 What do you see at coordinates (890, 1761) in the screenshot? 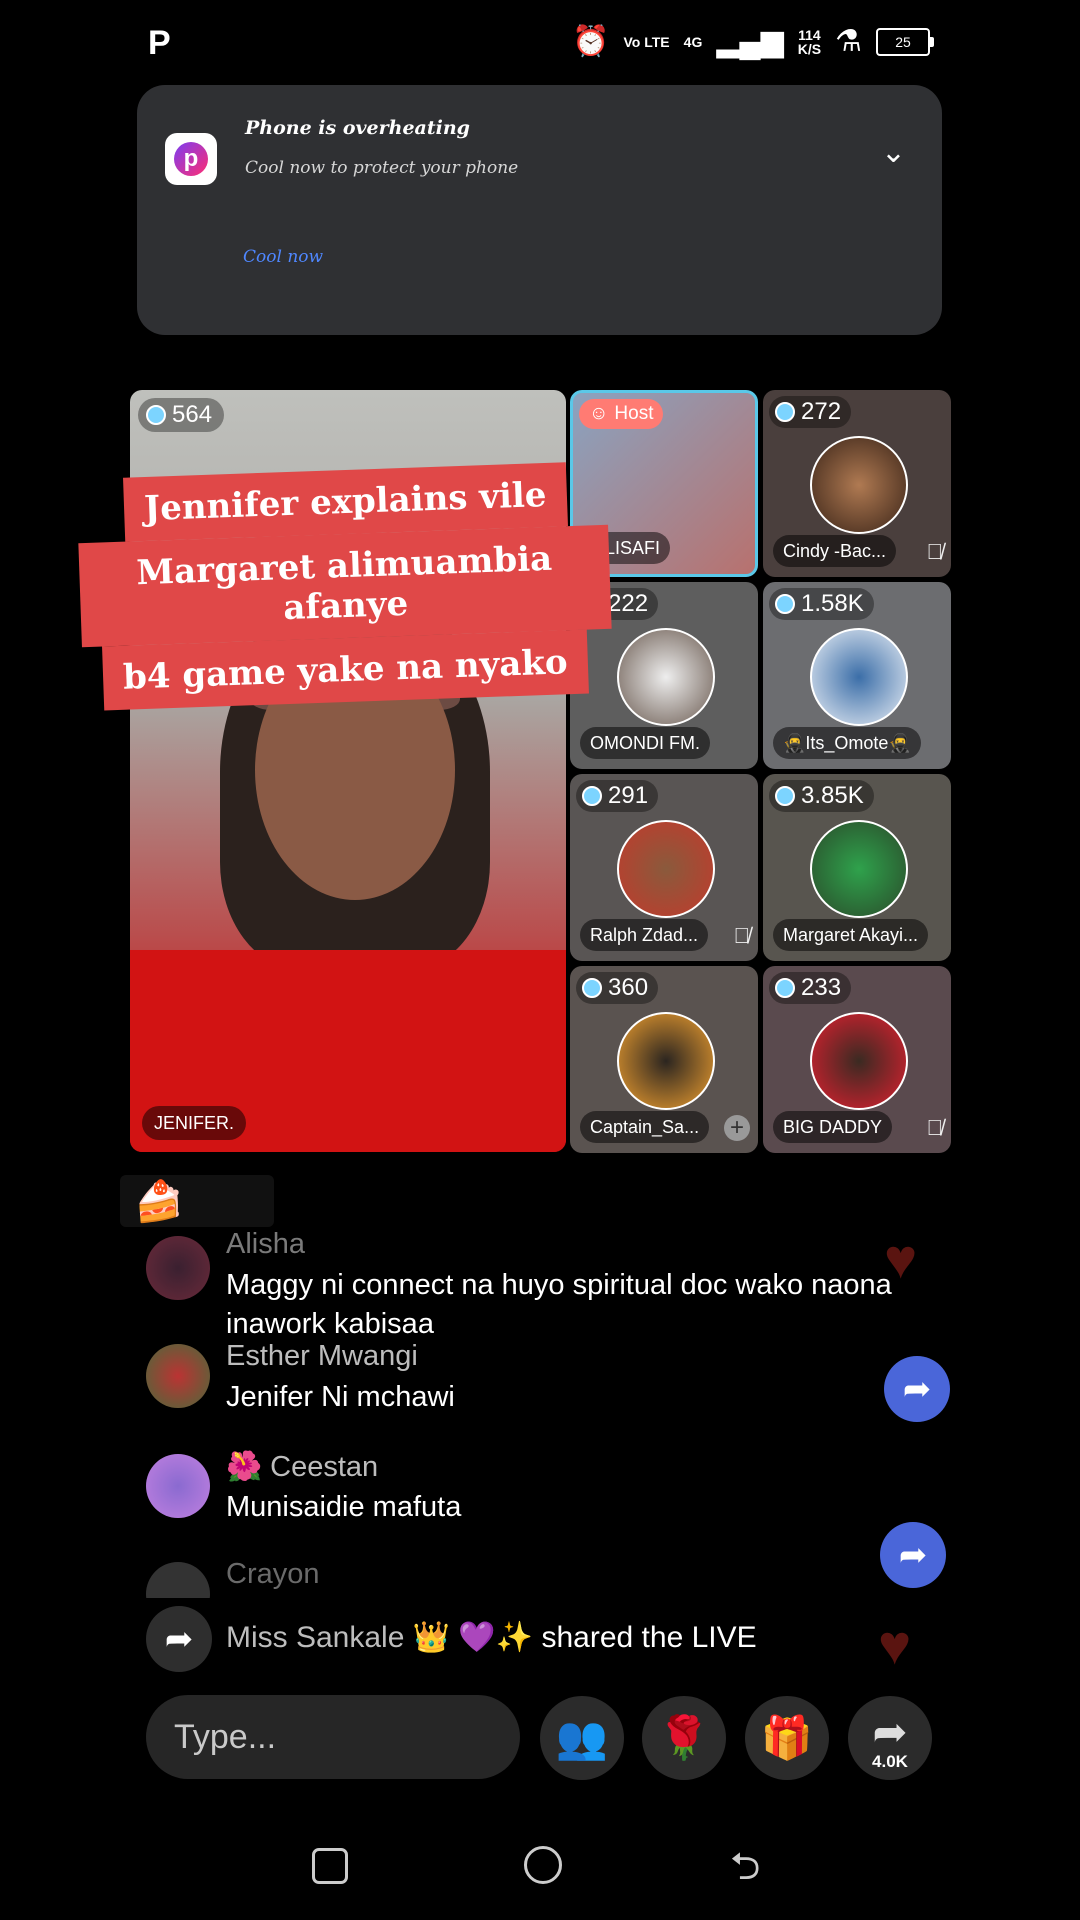
I see `share-count: 4.0K` at bounding box center [890, 1761].